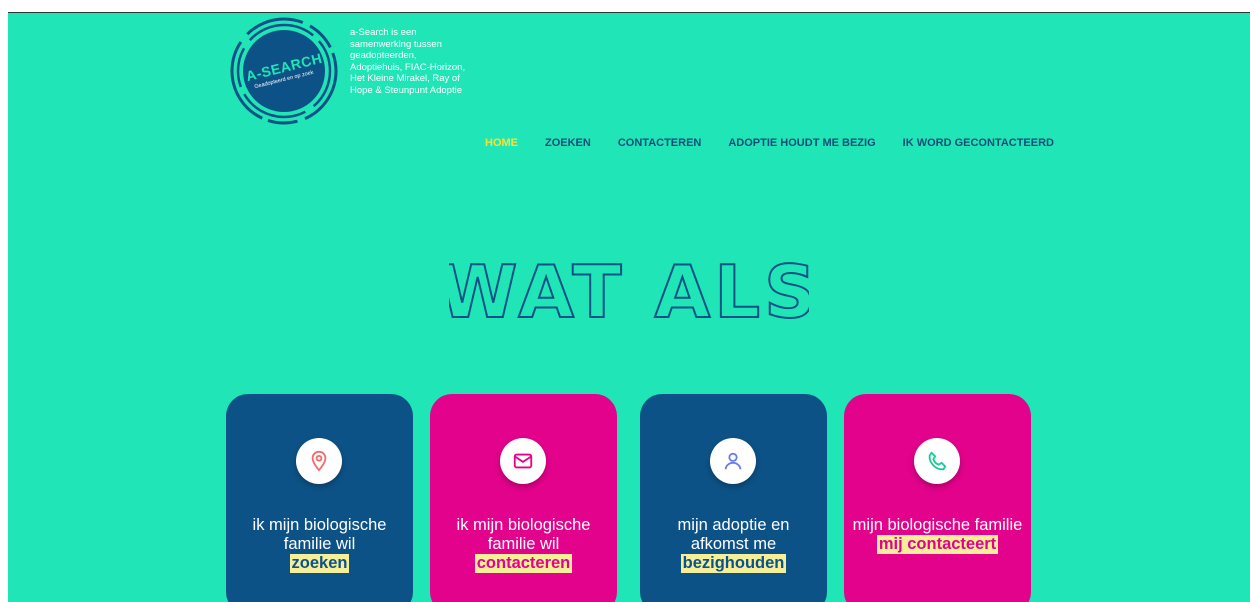 This screenshot has height=602, width=1250. What do you see at coordinates (733, 534) in the screenshot?
I see `card-description: mijn adoptie en afkomst me` at bounding box center [733, 534].